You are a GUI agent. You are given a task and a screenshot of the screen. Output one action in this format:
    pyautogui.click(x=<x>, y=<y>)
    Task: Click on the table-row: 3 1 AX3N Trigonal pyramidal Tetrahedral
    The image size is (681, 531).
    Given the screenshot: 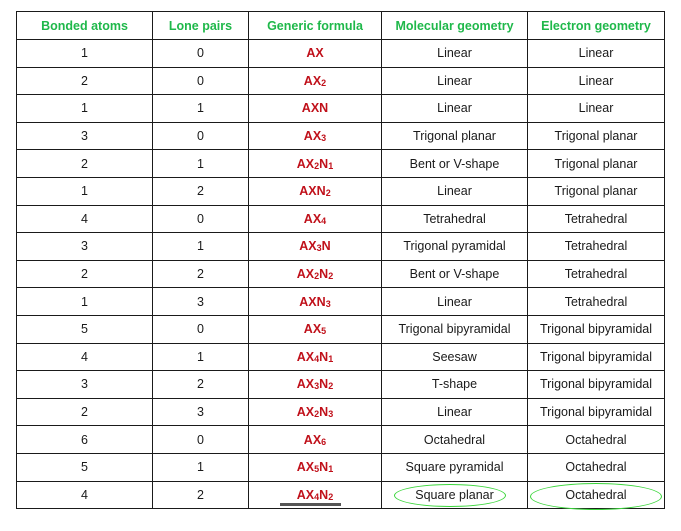 What is the action you would take?
    pyautogui.click(x=340, y=246)
    